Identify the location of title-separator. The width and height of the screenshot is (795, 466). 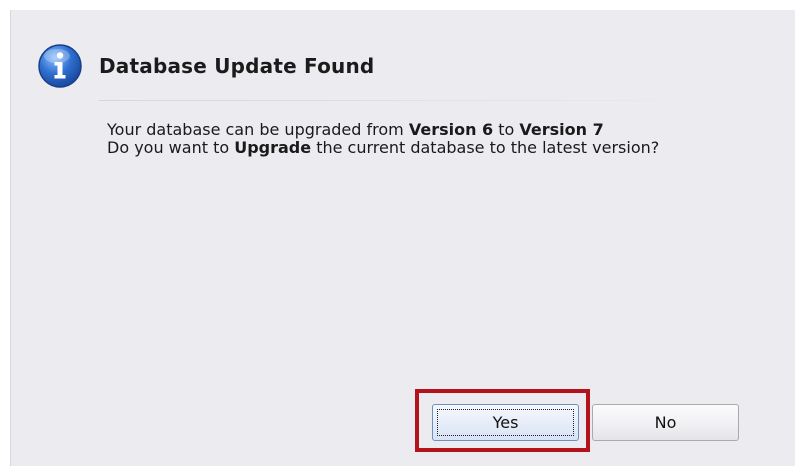
(404, 100).